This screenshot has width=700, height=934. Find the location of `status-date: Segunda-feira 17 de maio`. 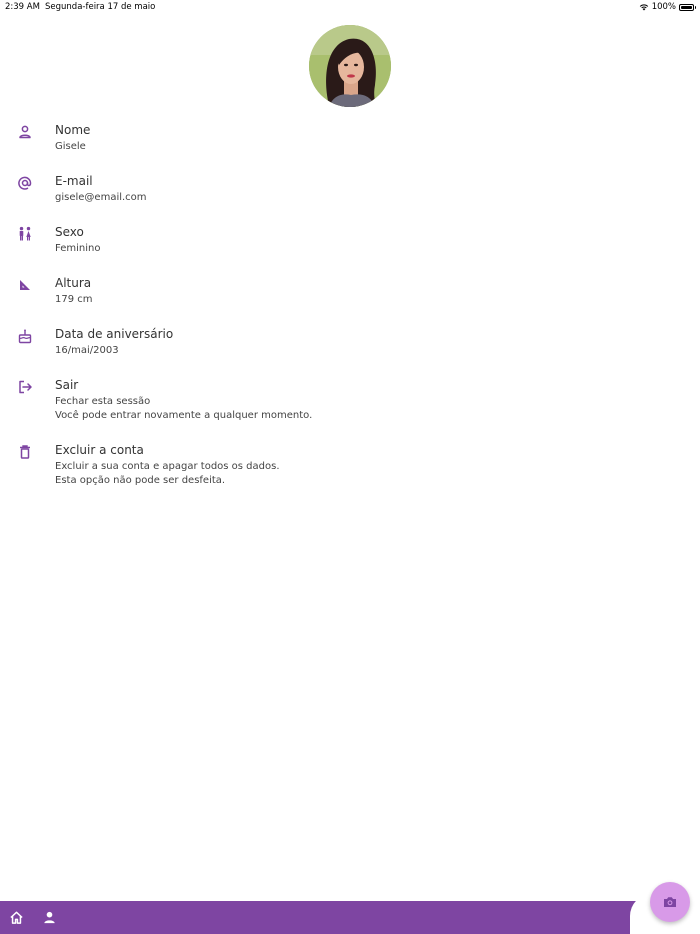

status-date: Segunda-feira 17 de maio is located at coordinates (100, 7).